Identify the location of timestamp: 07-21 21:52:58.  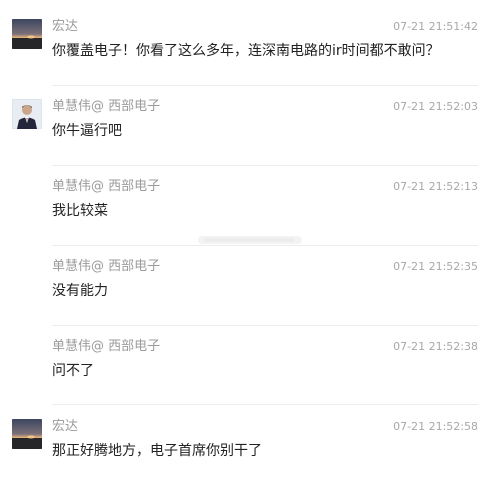
(435, 426).